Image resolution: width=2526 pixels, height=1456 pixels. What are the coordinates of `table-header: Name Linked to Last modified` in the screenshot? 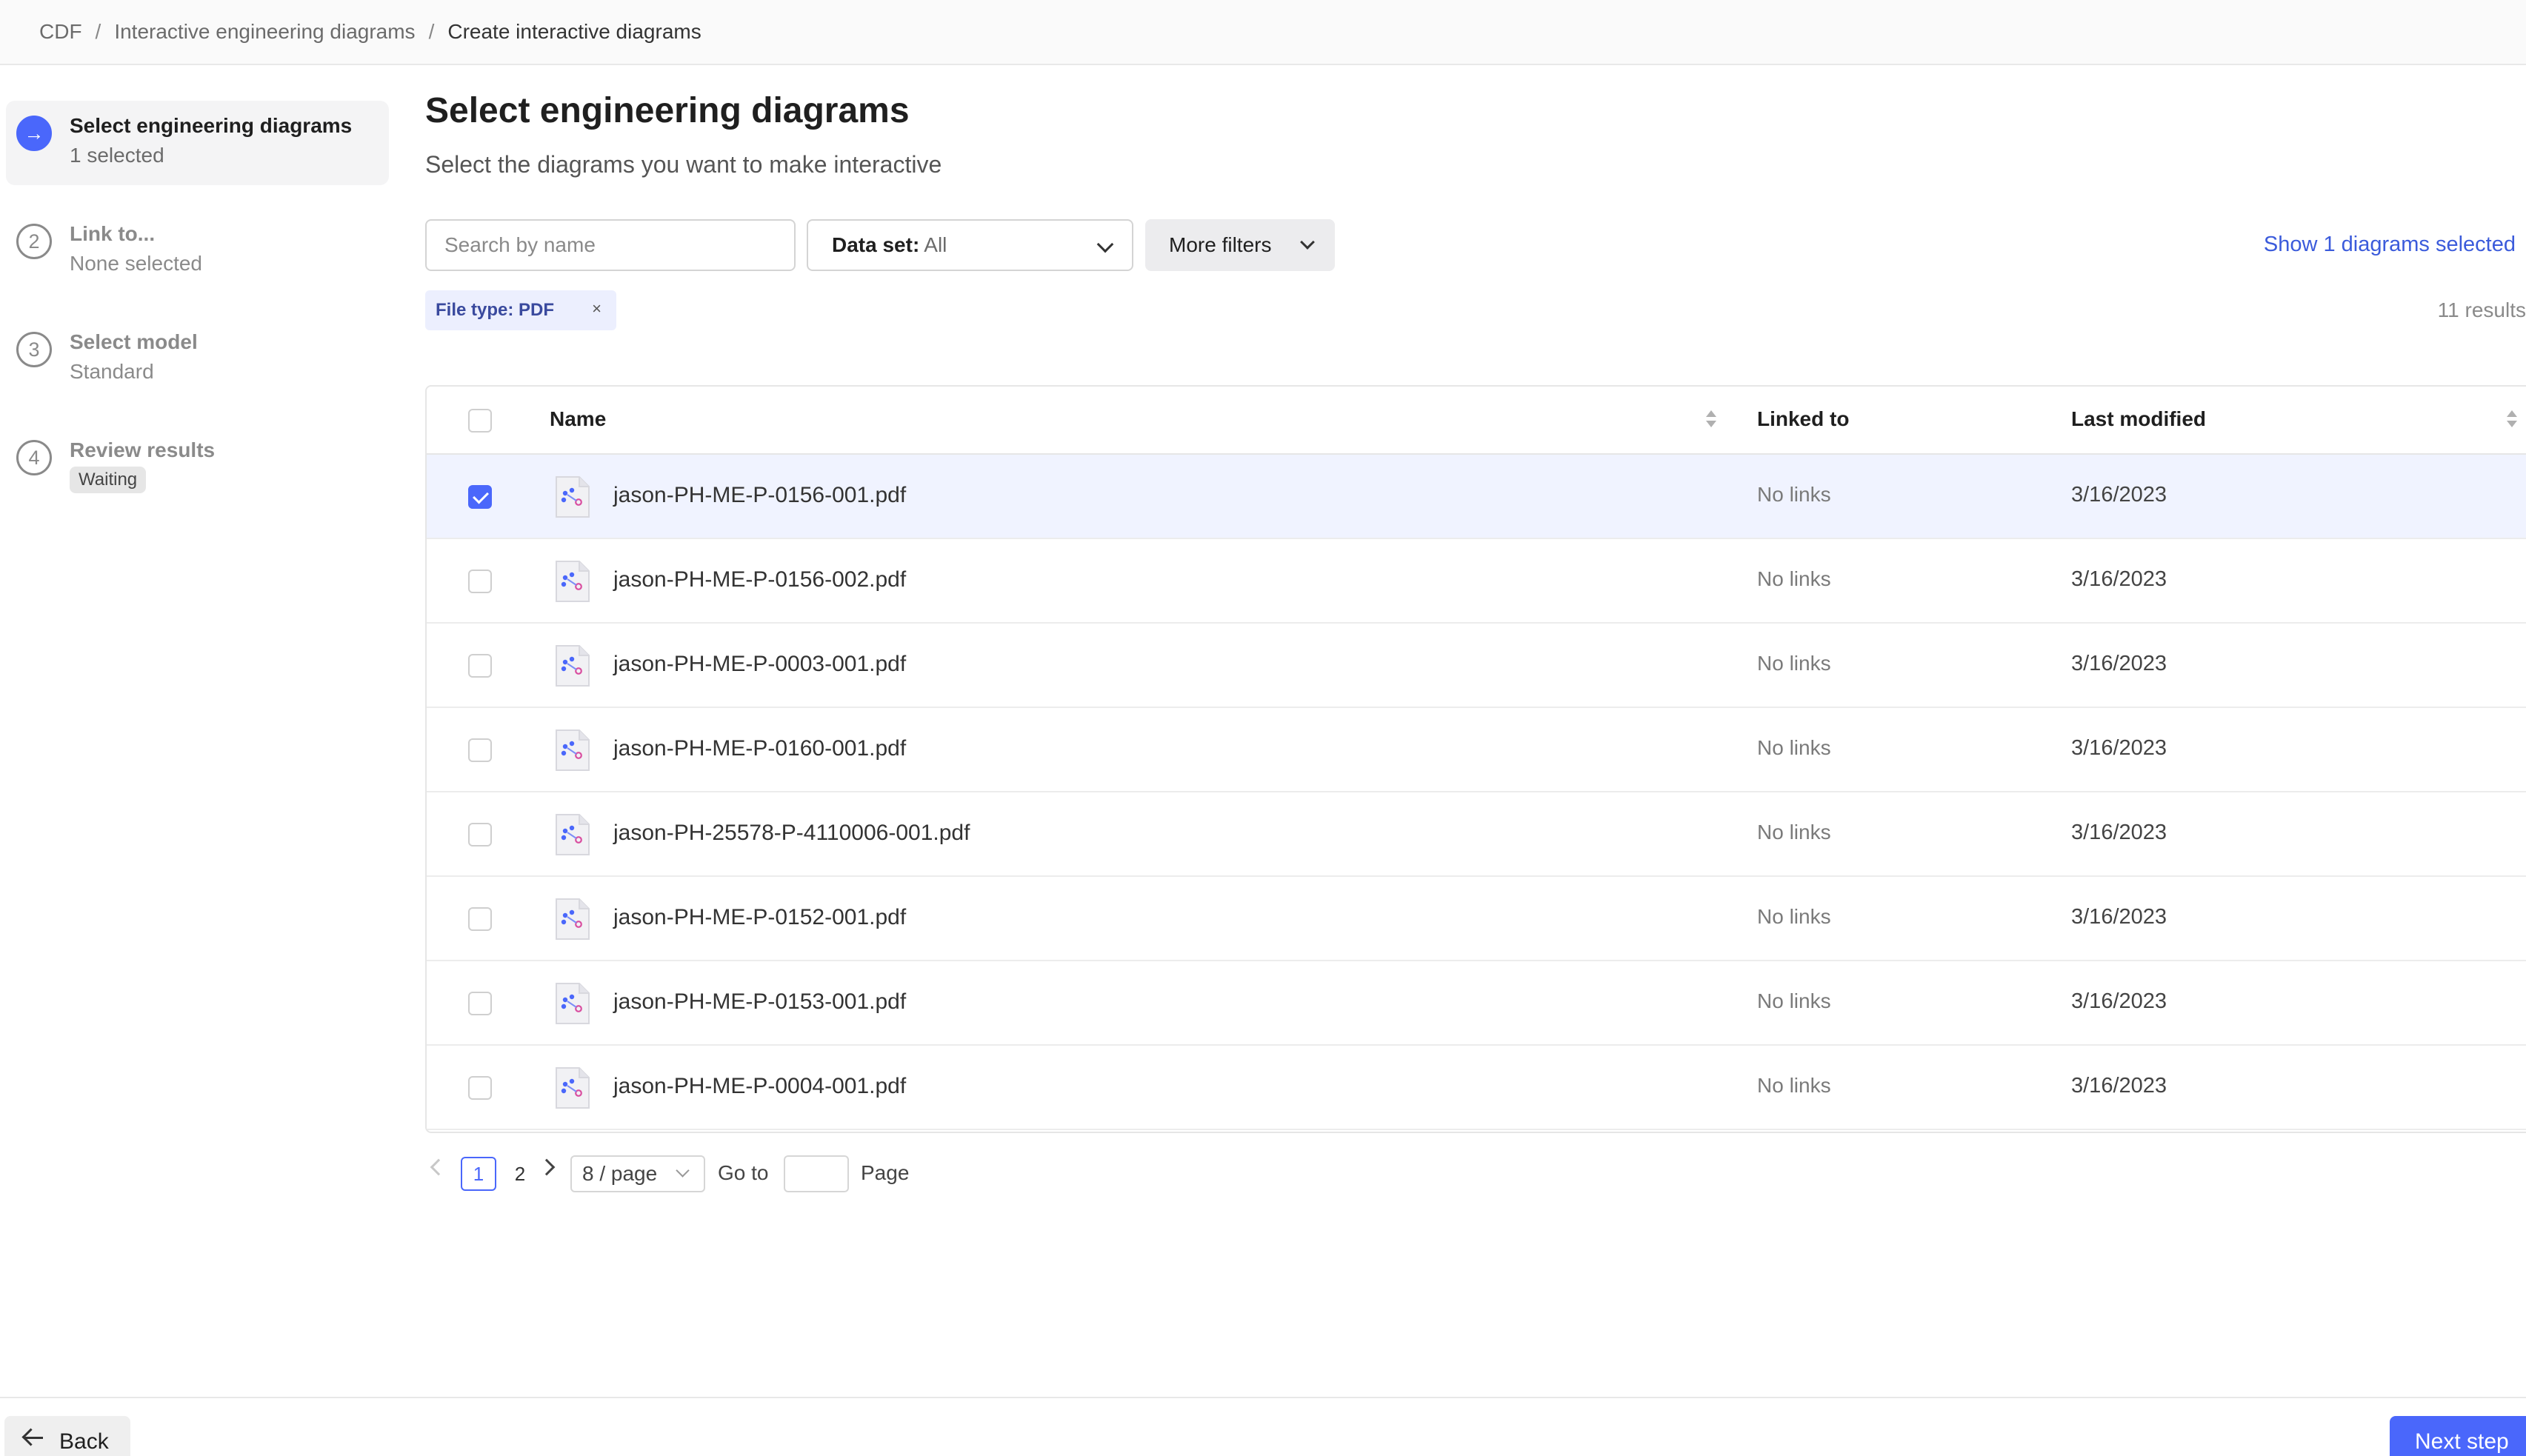 It's located at (1476, 421).